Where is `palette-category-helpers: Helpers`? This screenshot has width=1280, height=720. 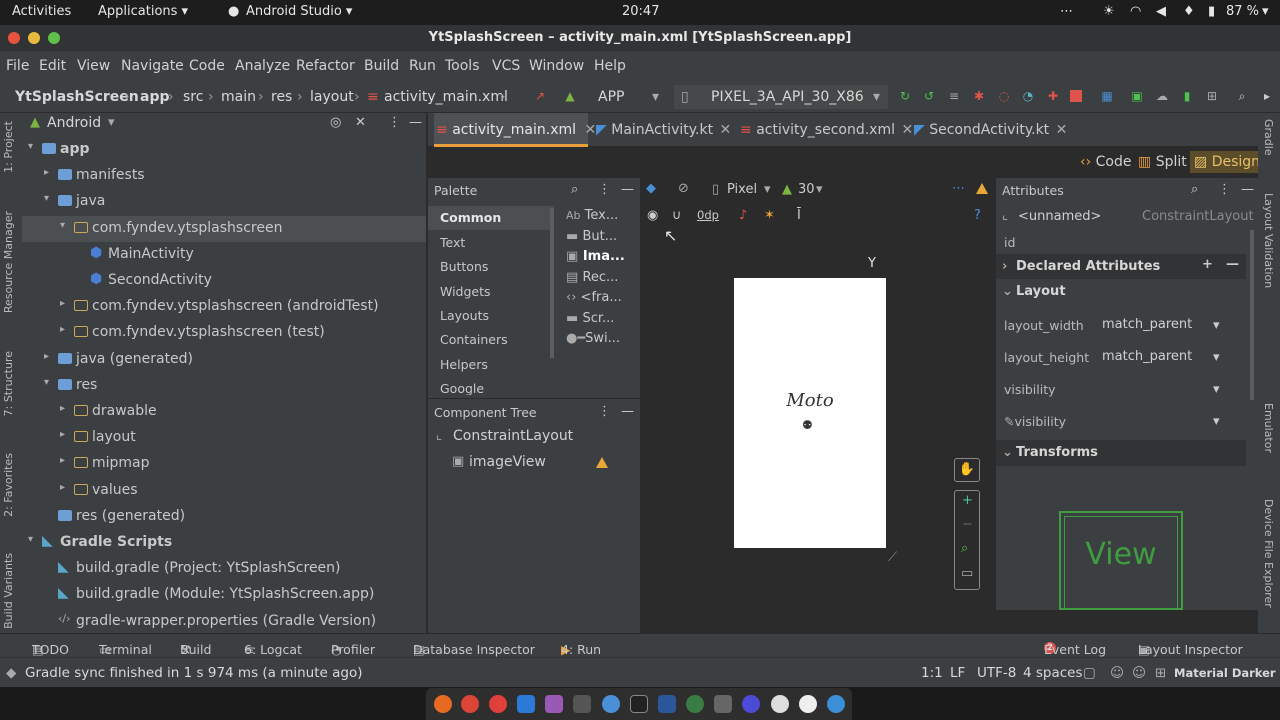 palette-category-helpers: Helpers is located at coordinates (464, 364).